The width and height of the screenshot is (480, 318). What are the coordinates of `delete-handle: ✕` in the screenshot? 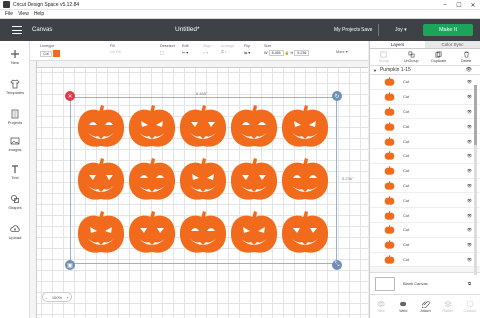 It's located at (70, 96).